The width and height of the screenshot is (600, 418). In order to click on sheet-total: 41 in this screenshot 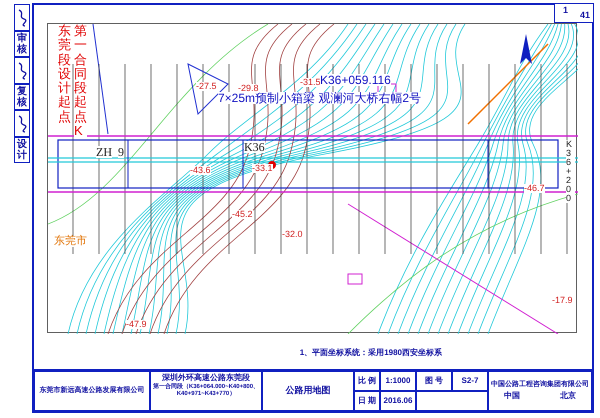, I will do `click(585, 15)`.